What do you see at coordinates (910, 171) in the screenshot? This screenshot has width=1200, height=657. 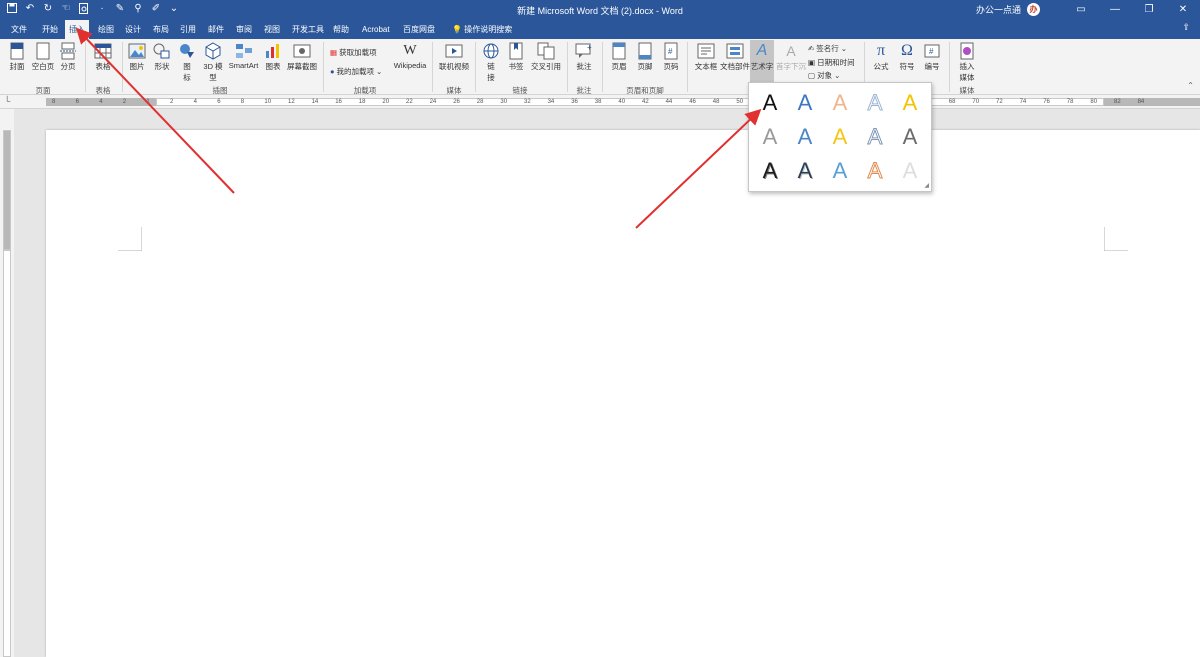 I see `wordart-style-15: A` at bounding box center [910, 171].